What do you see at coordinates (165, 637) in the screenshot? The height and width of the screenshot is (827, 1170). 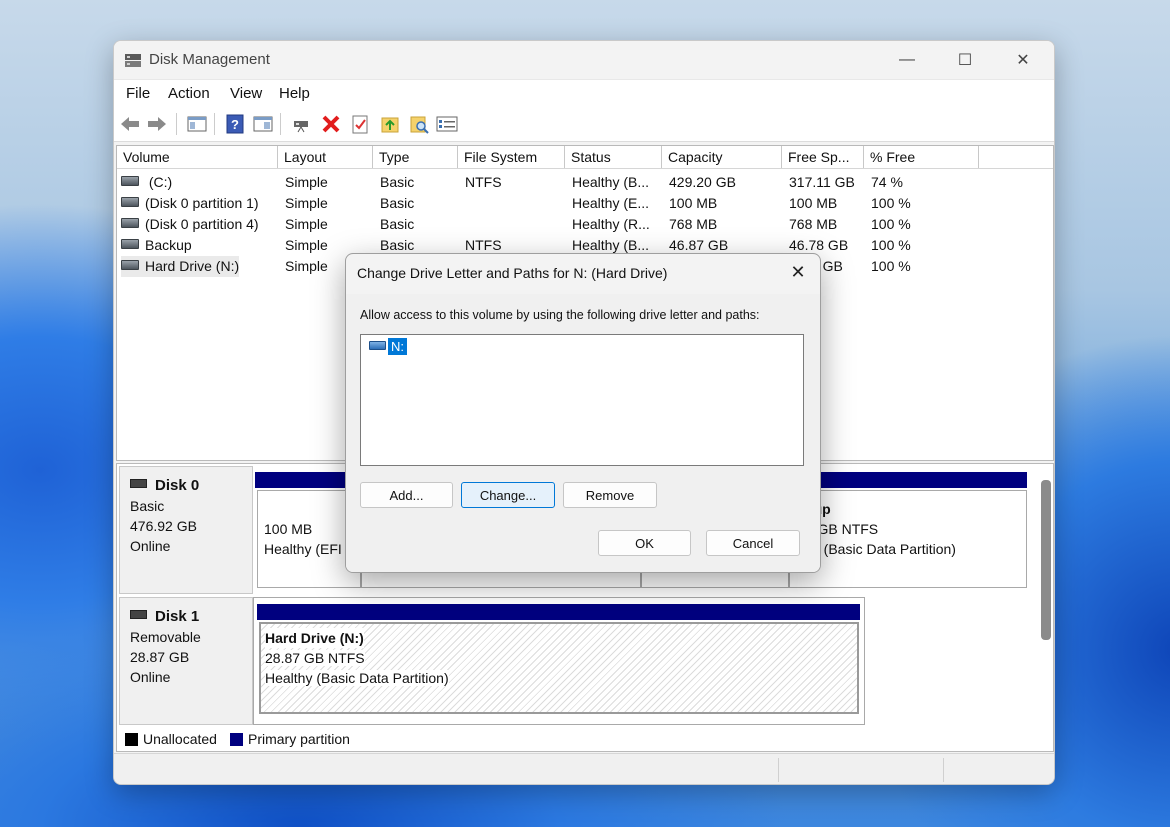 I see `disk-kind: Removable` at bounding box center [165, 637].